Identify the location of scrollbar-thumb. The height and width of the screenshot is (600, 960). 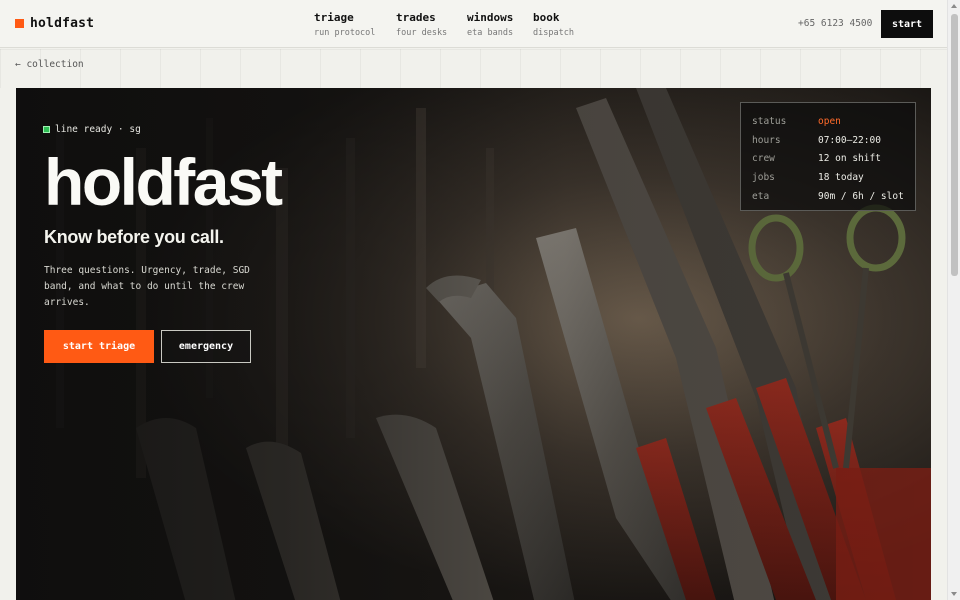
(954, 145).